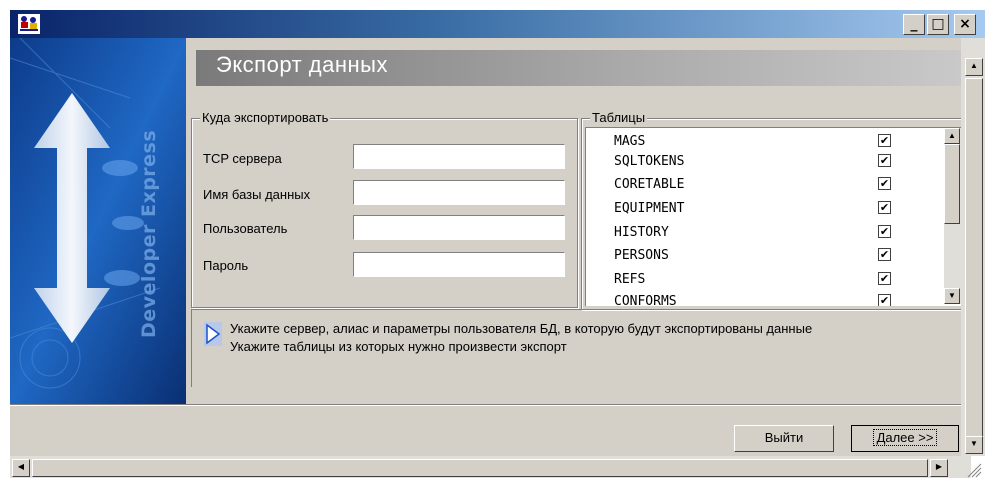 Image resolution: width=985 pixels, height=488 pixels. What do you see at coordinates (974, 67) in the screenshot?
I see `window-scroll-up-icon: ▲` at bounding box center [974, 67].